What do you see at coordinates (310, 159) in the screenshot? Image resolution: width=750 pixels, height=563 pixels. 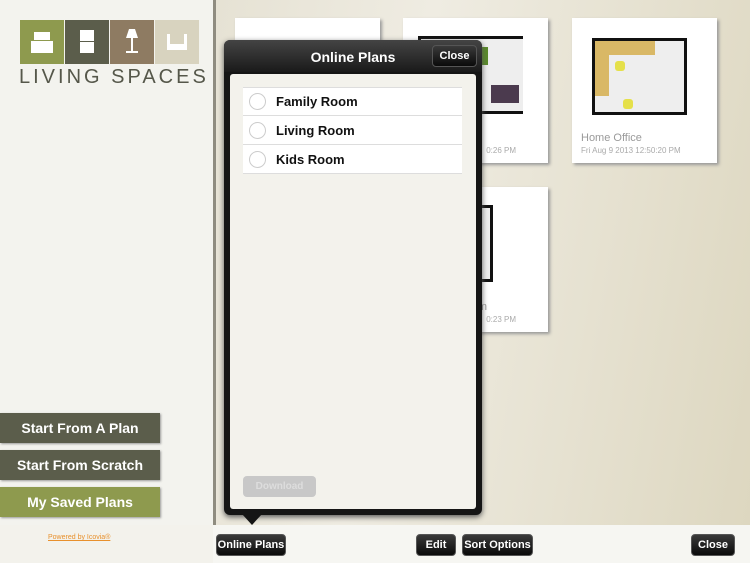 I see `item-label: Kids Room` at bounding box center [310, 159].